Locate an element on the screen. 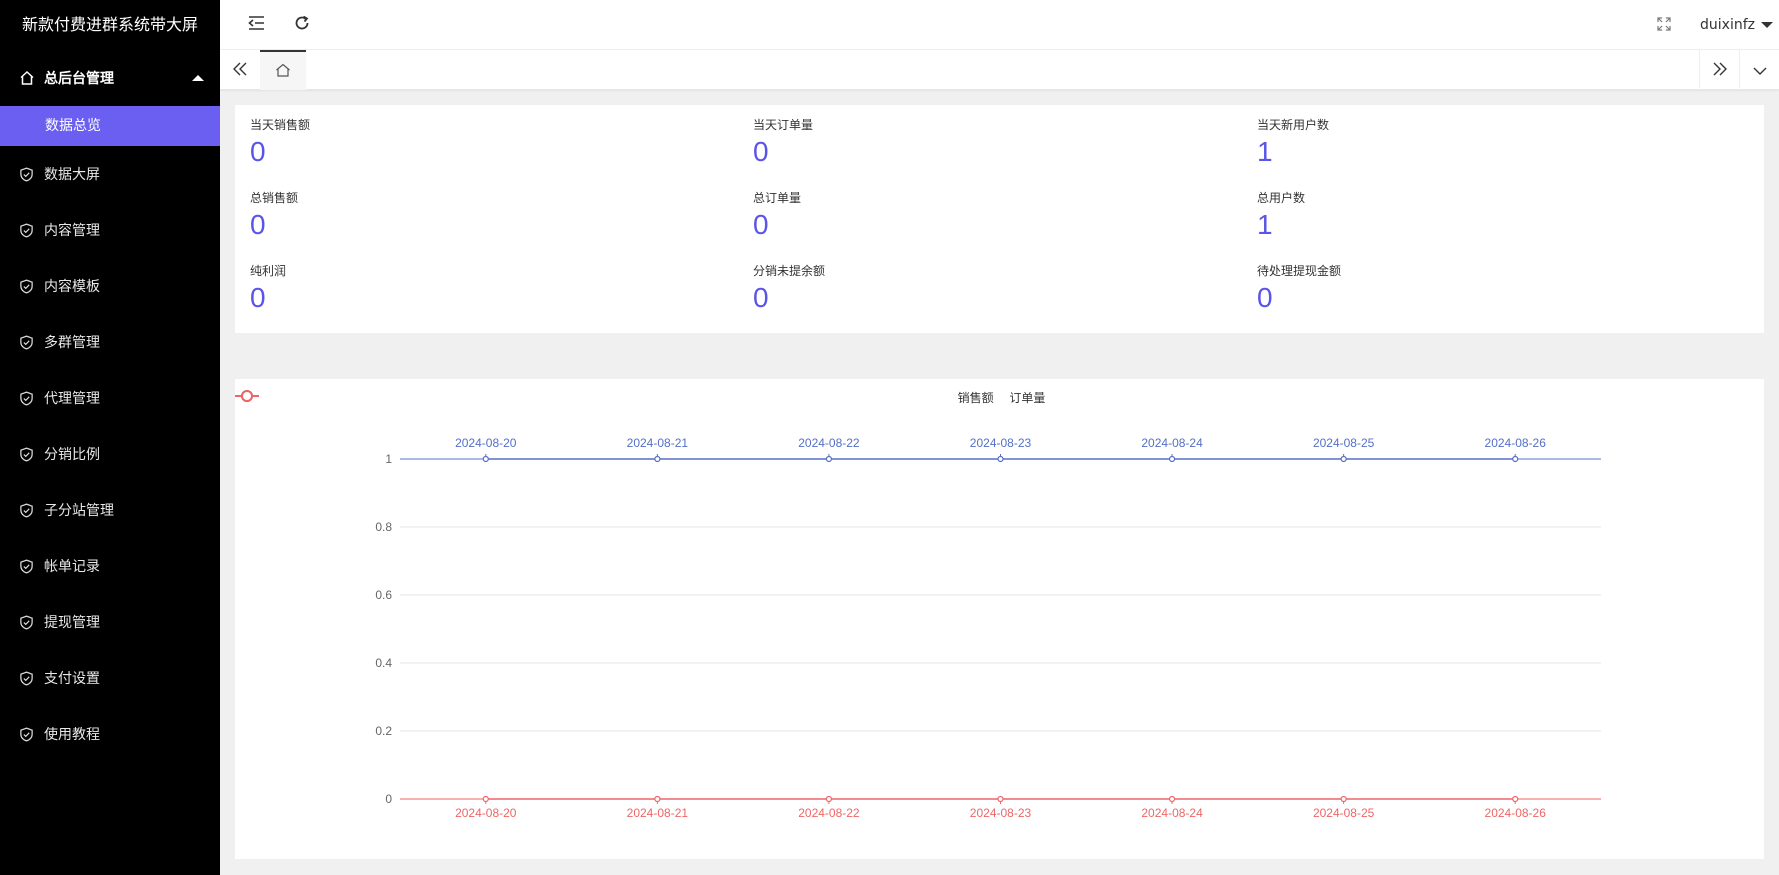 This screenshot has width=1779, height=875. stat-total-orders: 总订单量 0 is located at coordinates (993, 216).